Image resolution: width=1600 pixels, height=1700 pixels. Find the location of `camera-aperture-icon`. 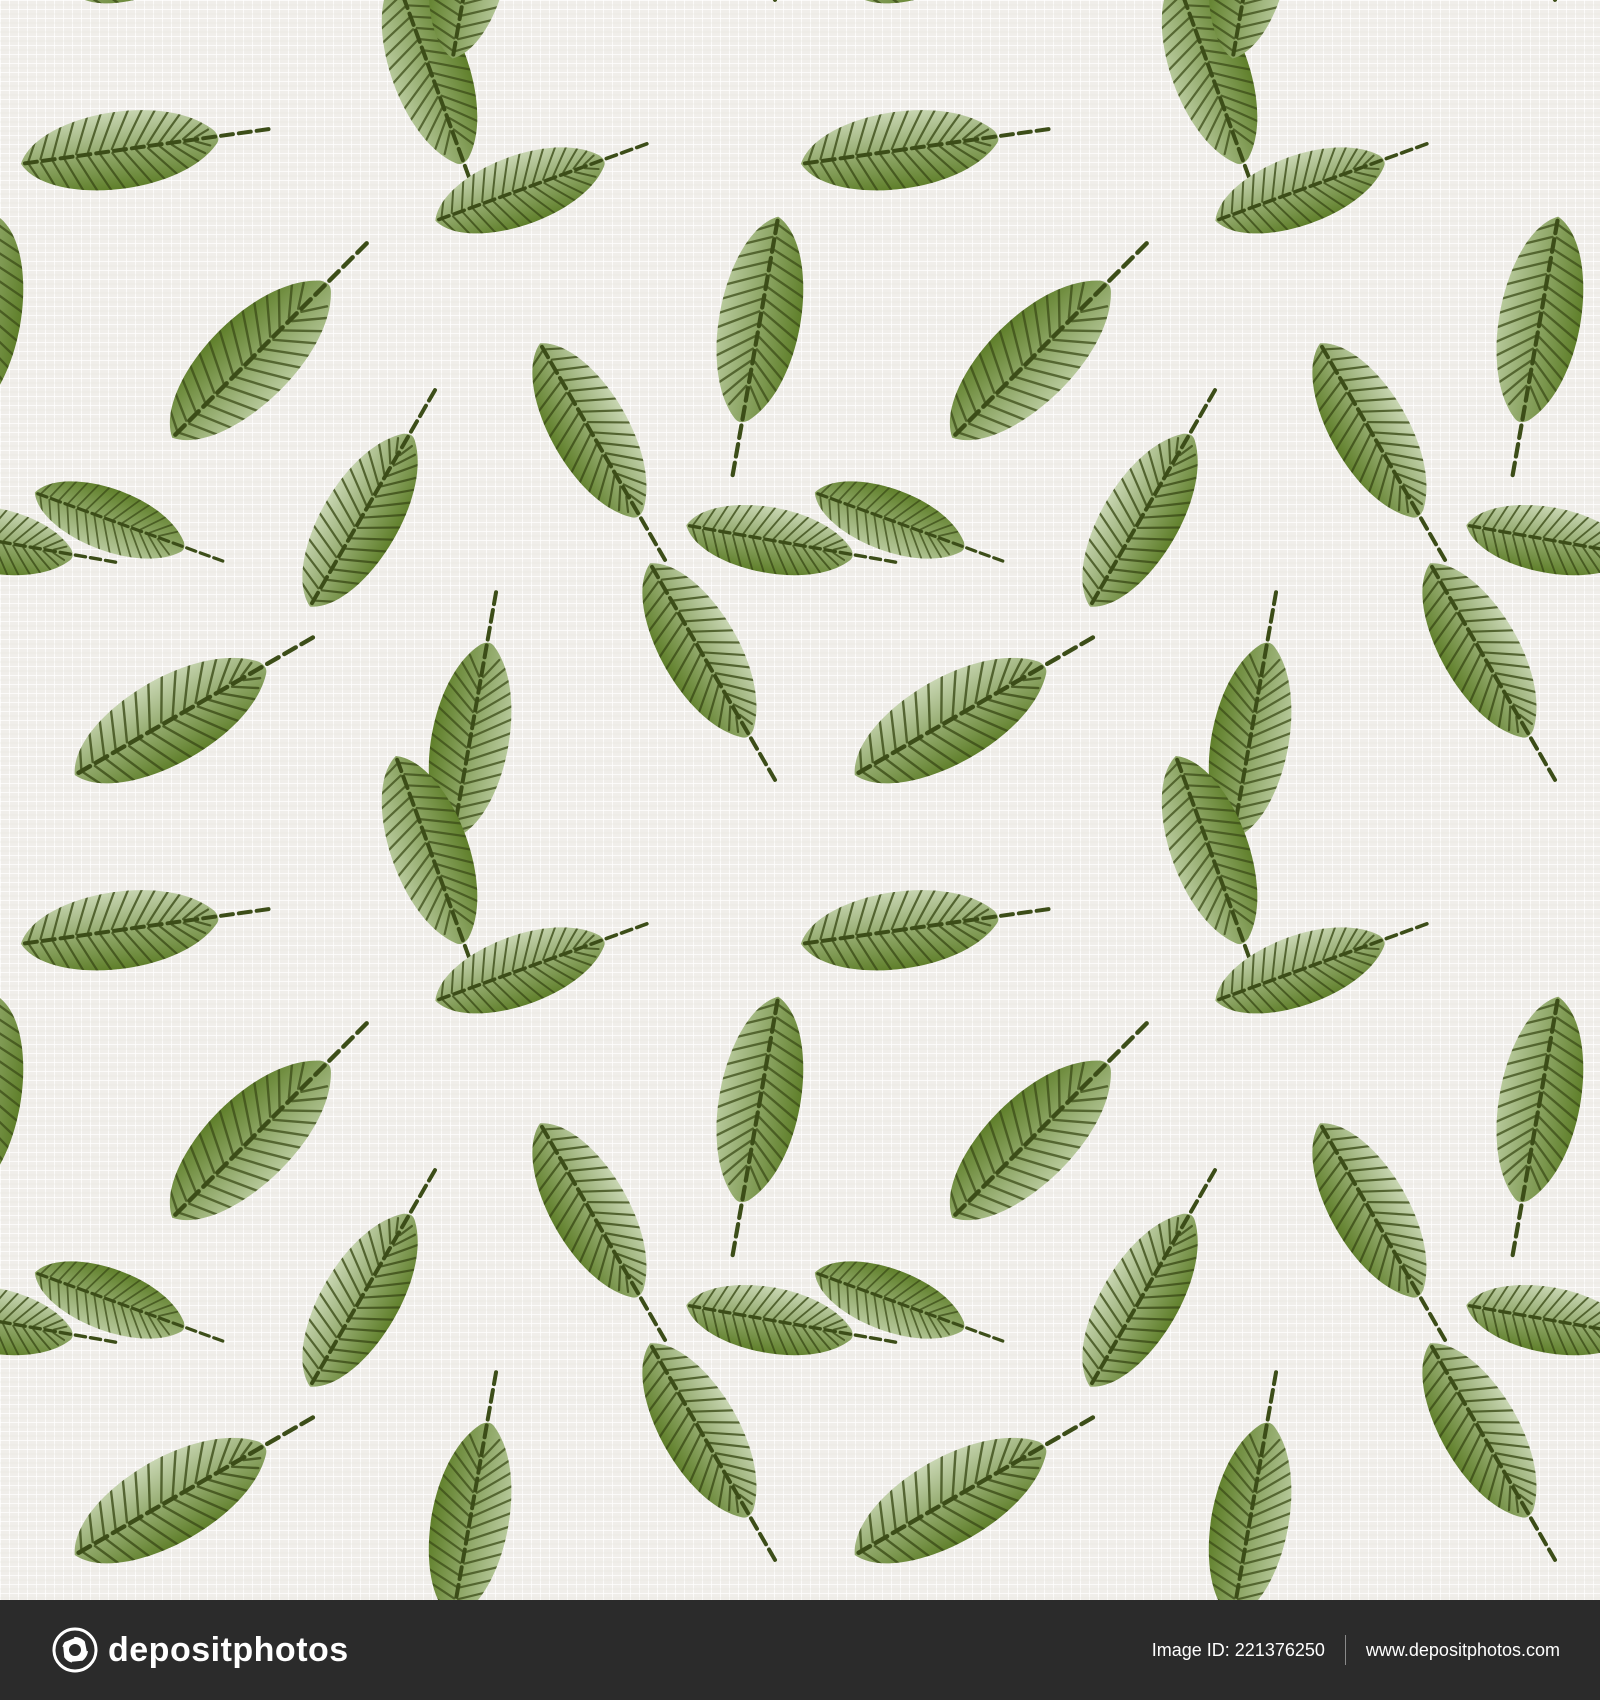

camera-aperture-icon is located at coordinates (75, 1650).